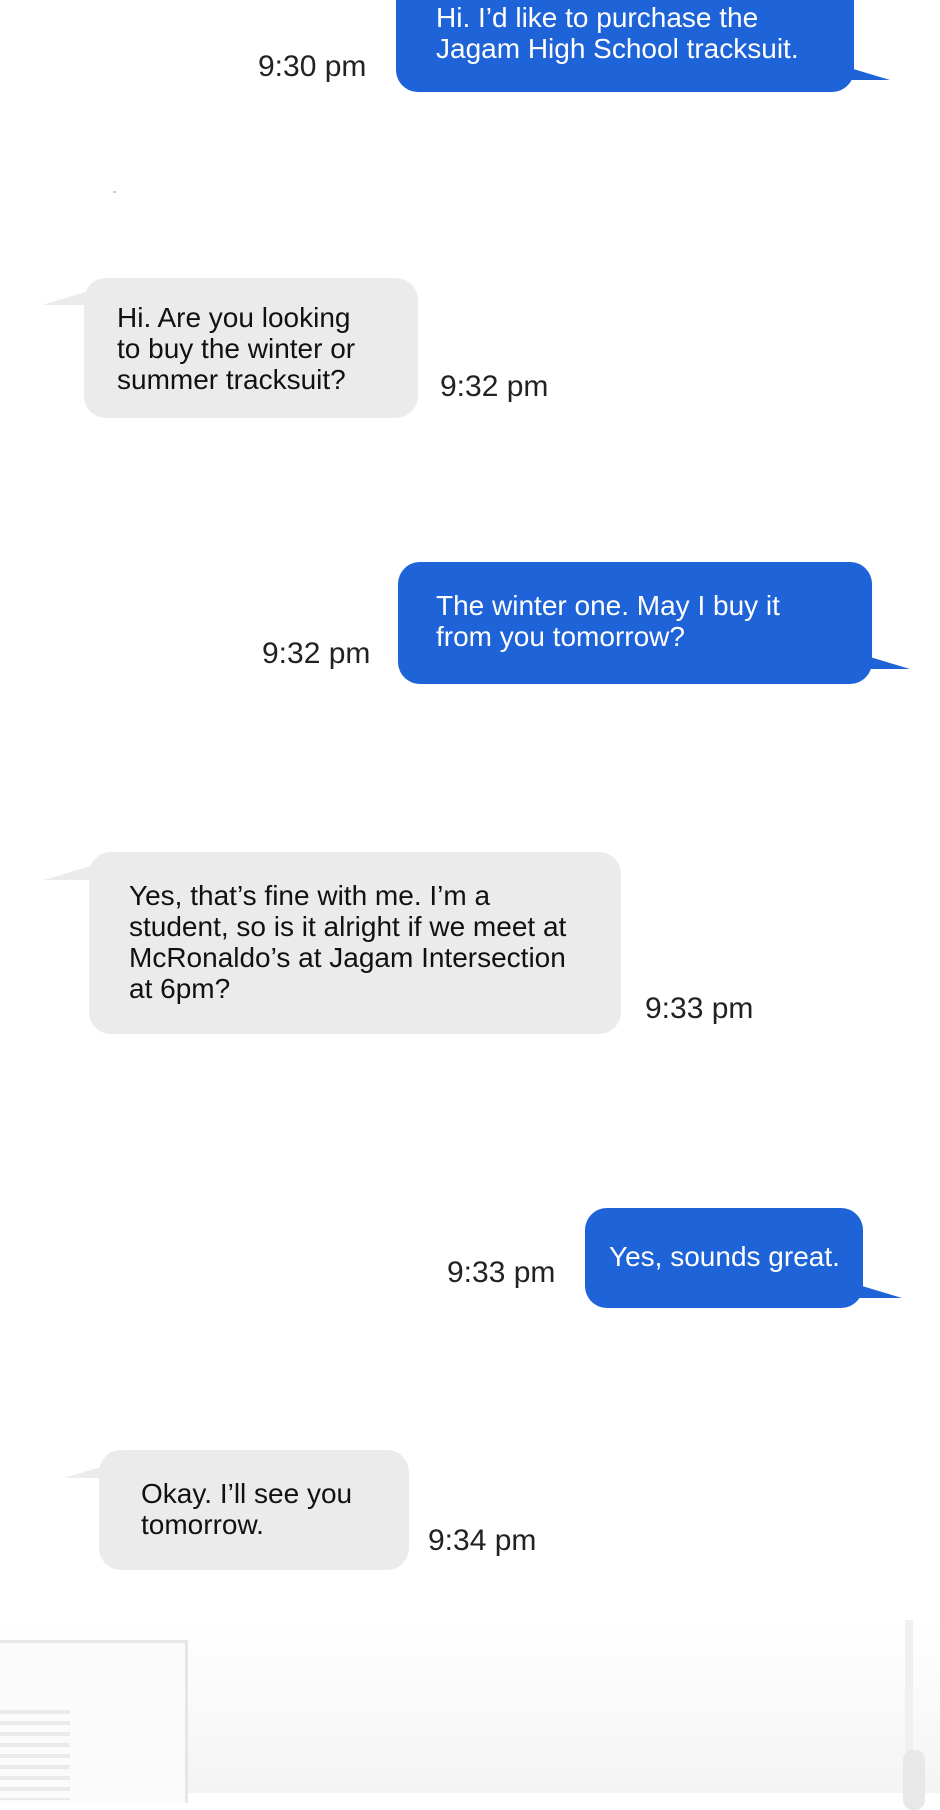 The height and width of the screenshot is (1810, 940). Describe the element at coordinates (312, 66) in the screenshot. I see `message-timestamp: 9:30 pm` at that location.